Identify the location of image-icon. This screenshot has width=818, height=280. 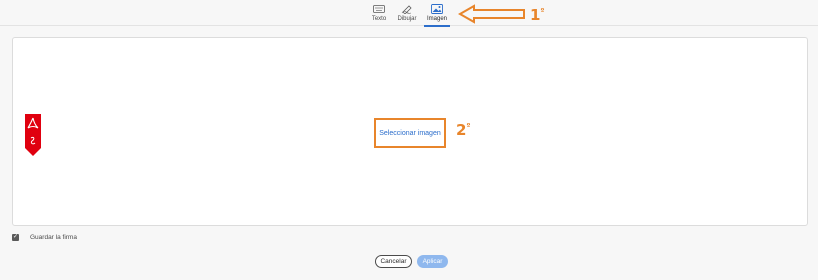
(437, 9).